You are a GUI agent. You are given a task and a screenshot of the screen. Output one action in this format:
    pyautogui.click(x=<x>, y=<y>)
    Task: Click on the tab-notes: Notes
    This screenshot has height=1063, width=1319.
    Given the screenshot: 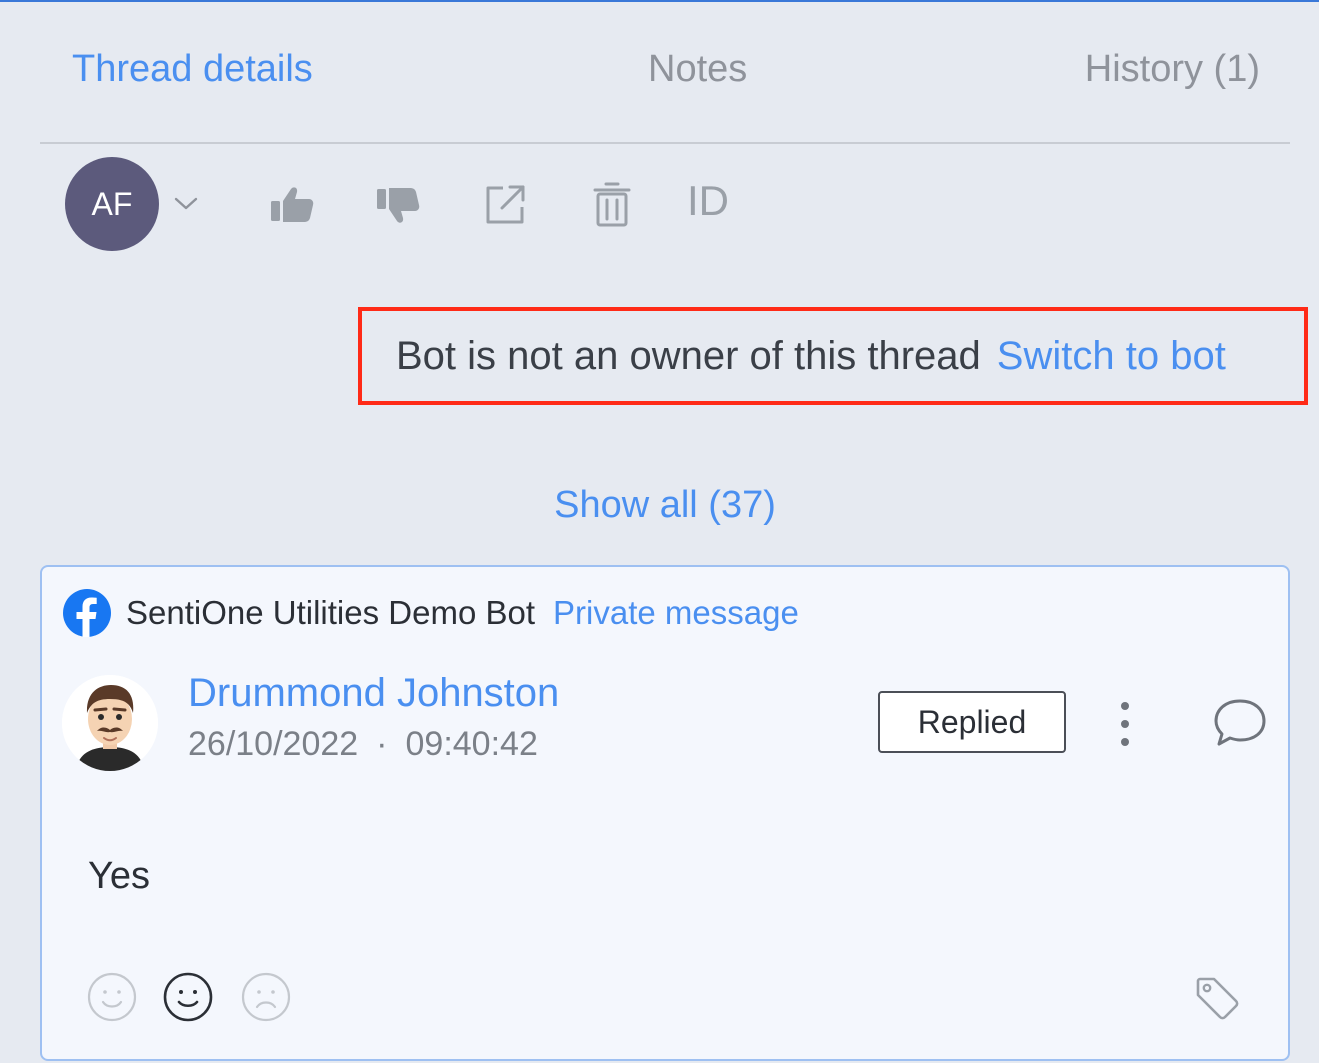 What is the action you would take?
    pyautogui.click(x=697, y=69)
    